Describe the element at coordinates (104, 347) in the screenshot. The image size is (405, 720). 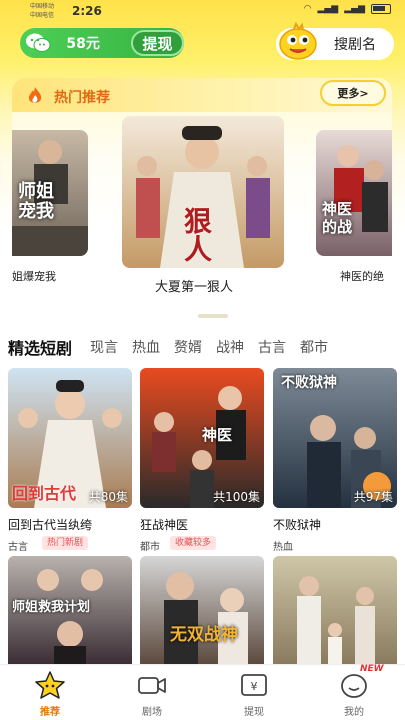
I see `tab-modern-romance: 现言` at that location.